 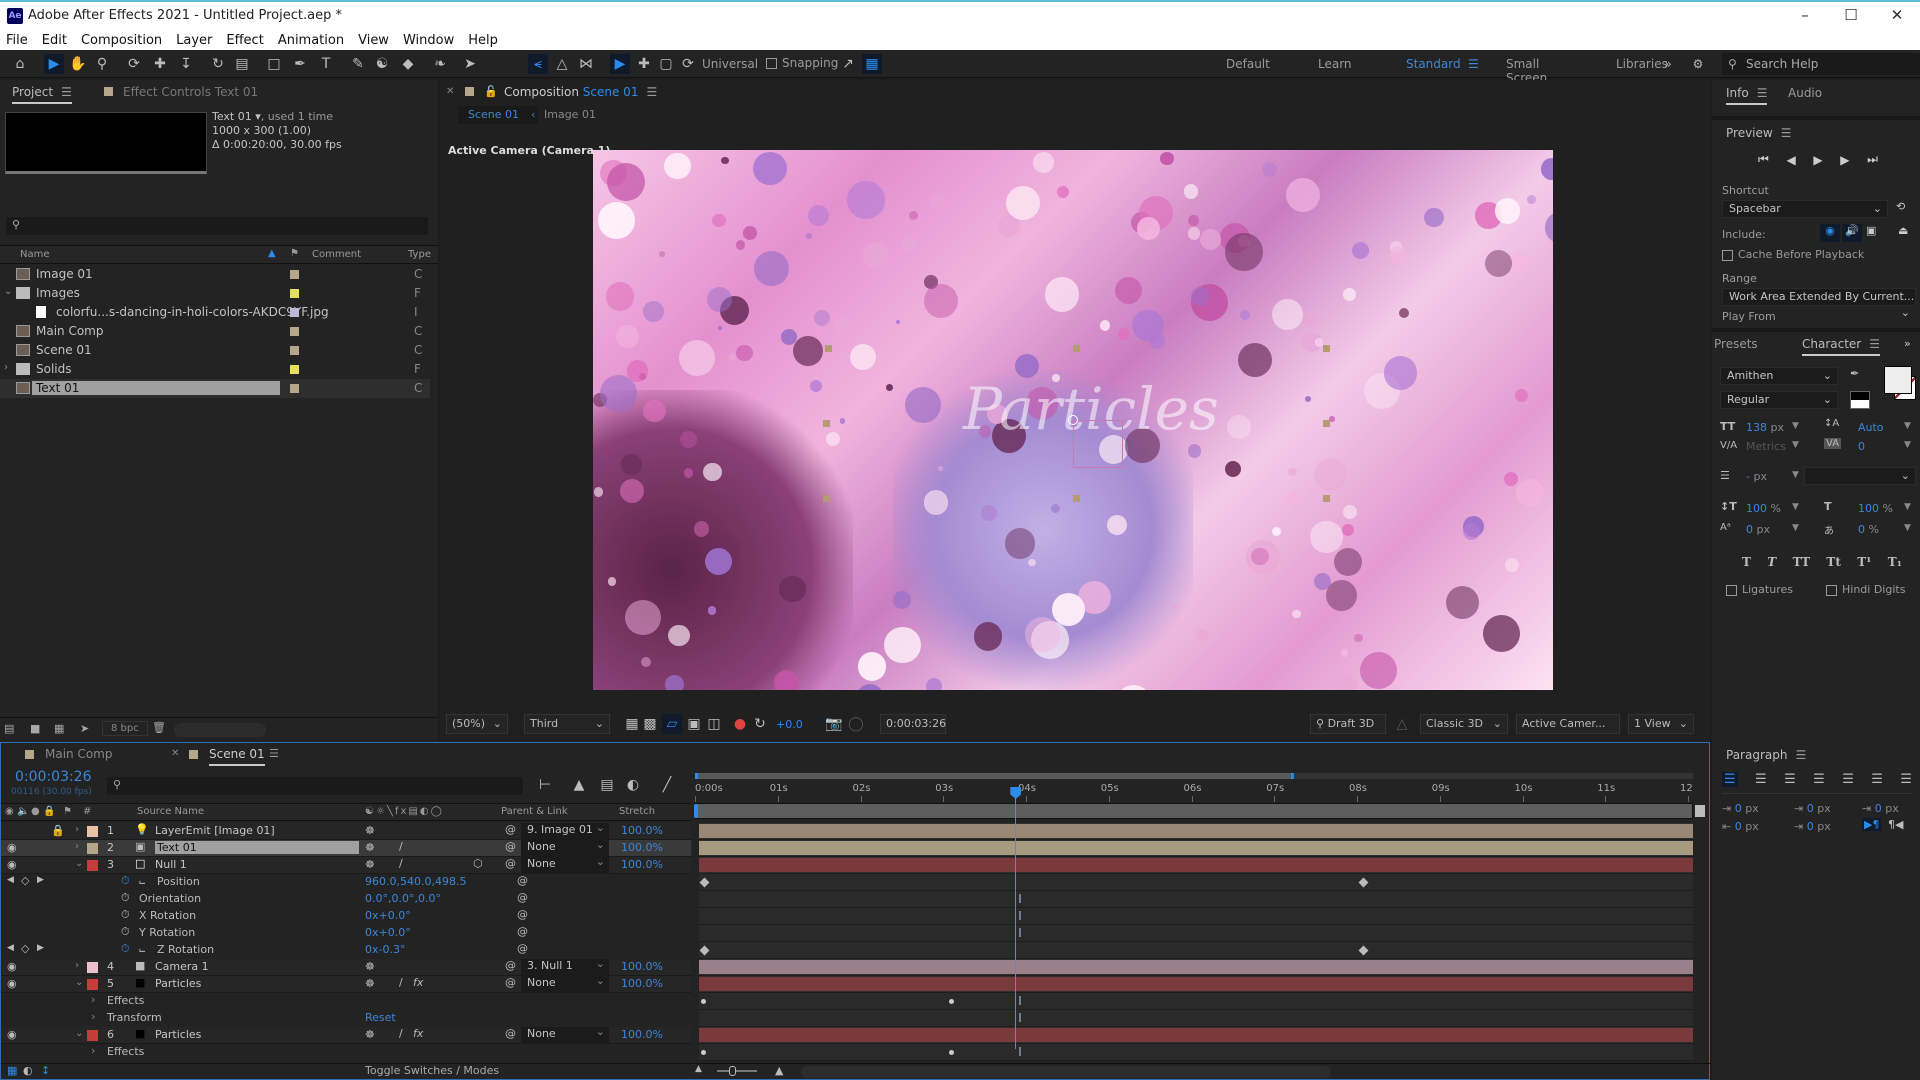 I want to click on pen-tool-icon: ✒, so click(x=300, y=64).